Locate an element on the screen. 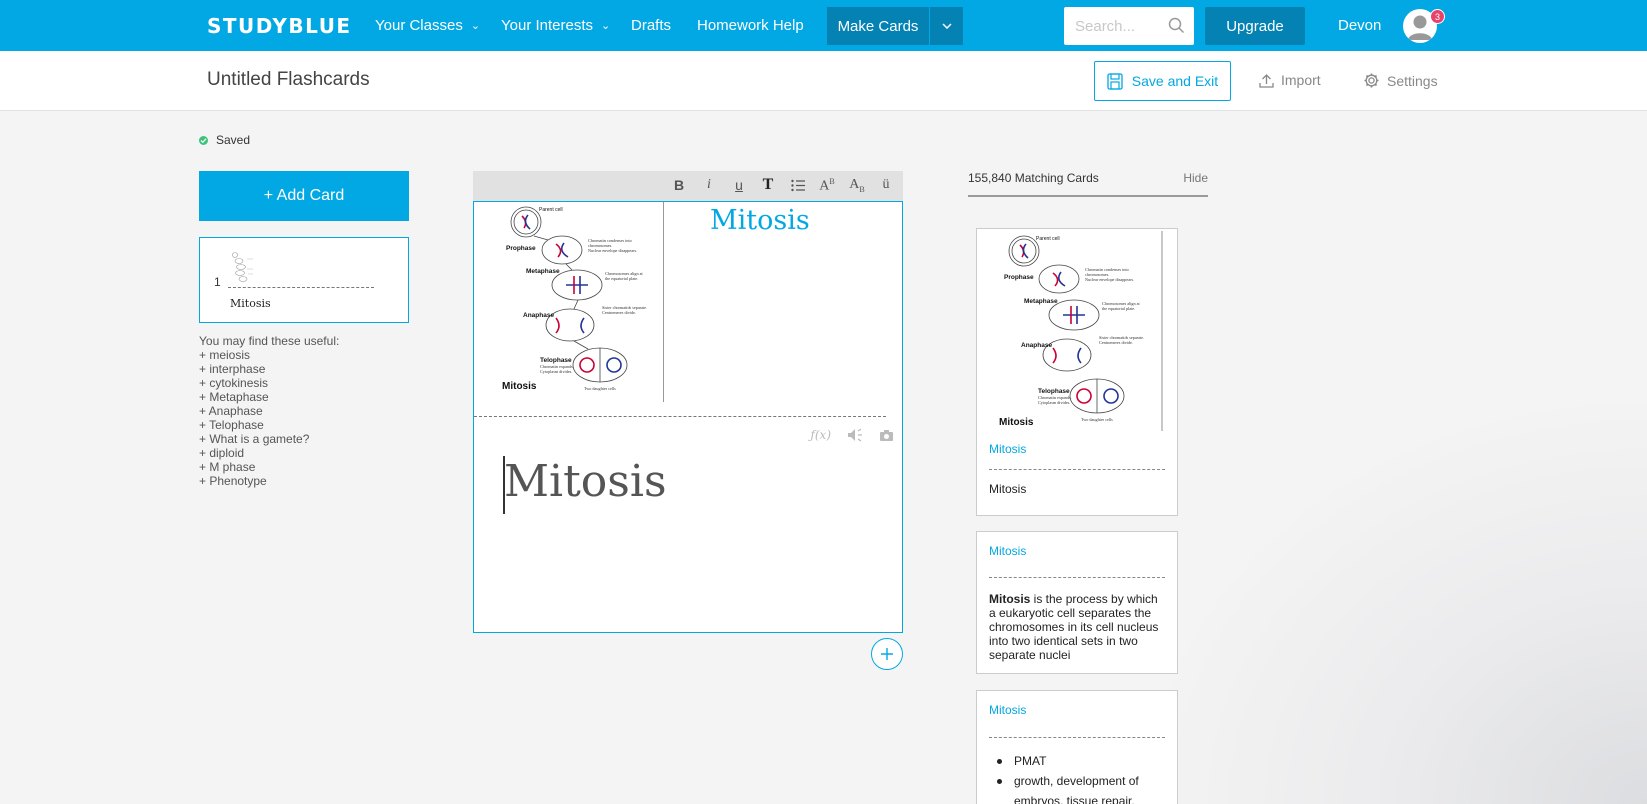  svg-text: Cytoplasm divides. is located at coordinates (556, 371).